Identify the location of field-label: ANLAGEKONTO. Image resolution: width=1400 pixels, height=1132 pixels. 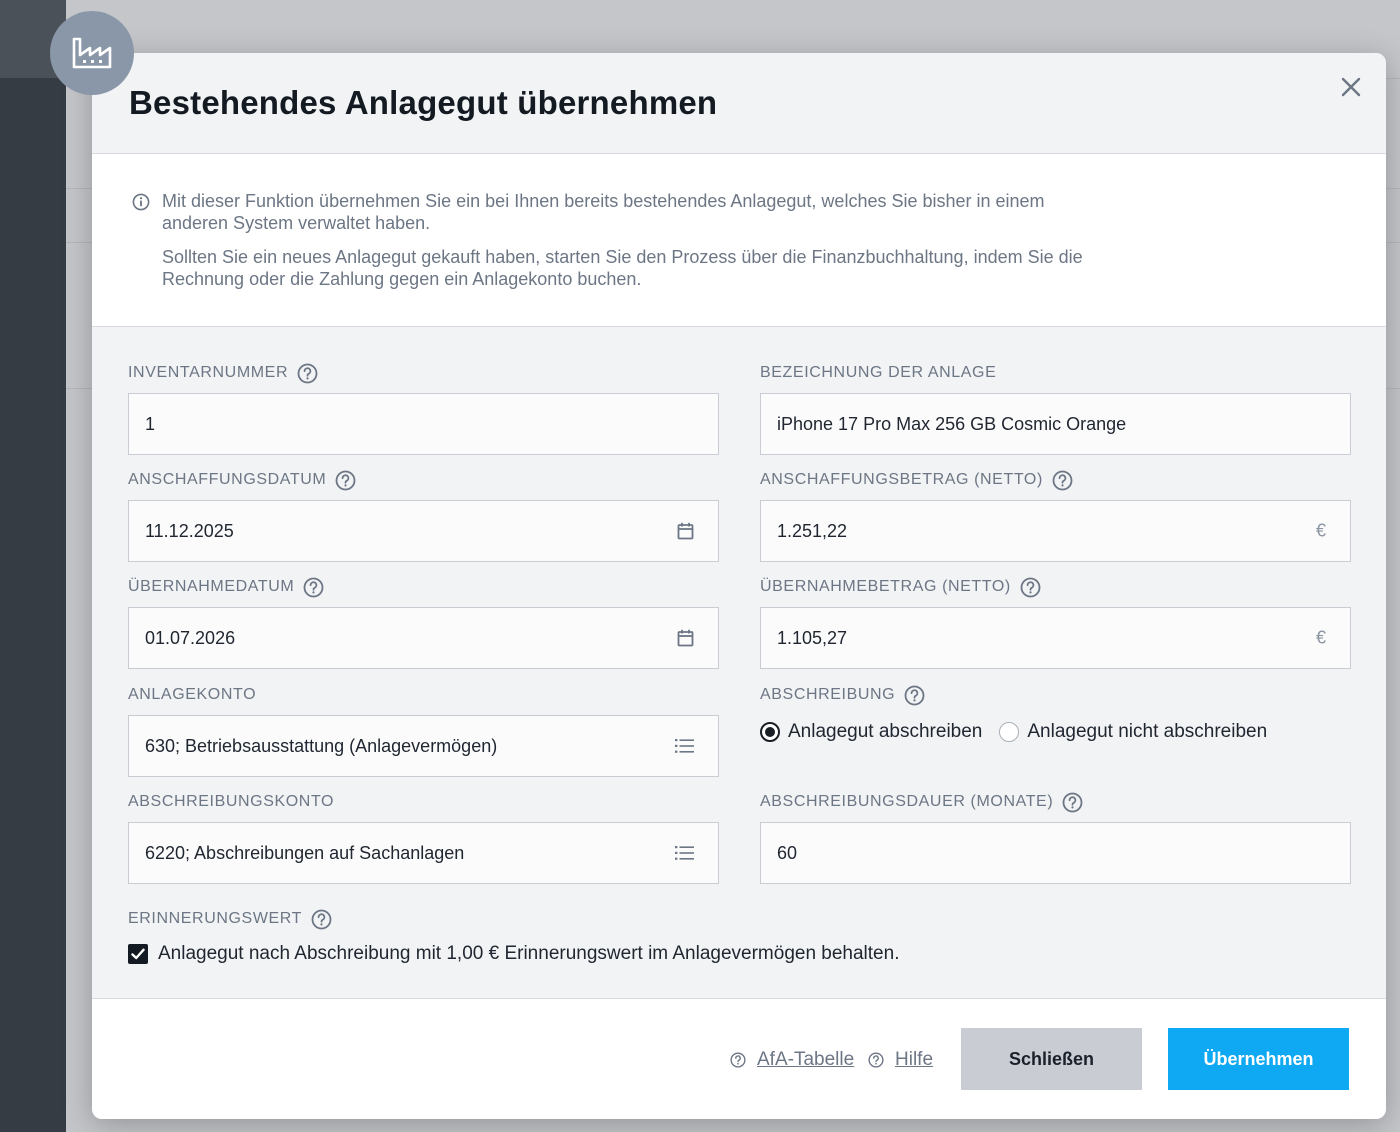
(423, 695).